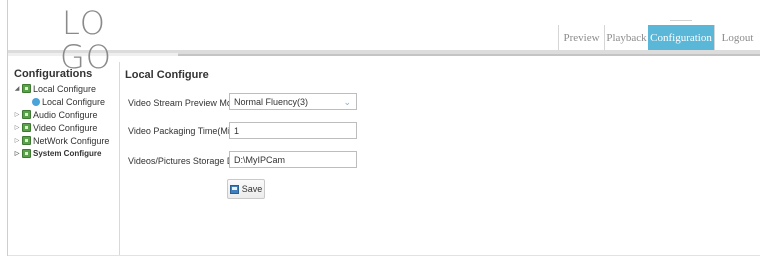 The width and height of the screenshot is (760, 256). I want to click on tree-item-local-configure-page: Local Configure, so click(61, 101).